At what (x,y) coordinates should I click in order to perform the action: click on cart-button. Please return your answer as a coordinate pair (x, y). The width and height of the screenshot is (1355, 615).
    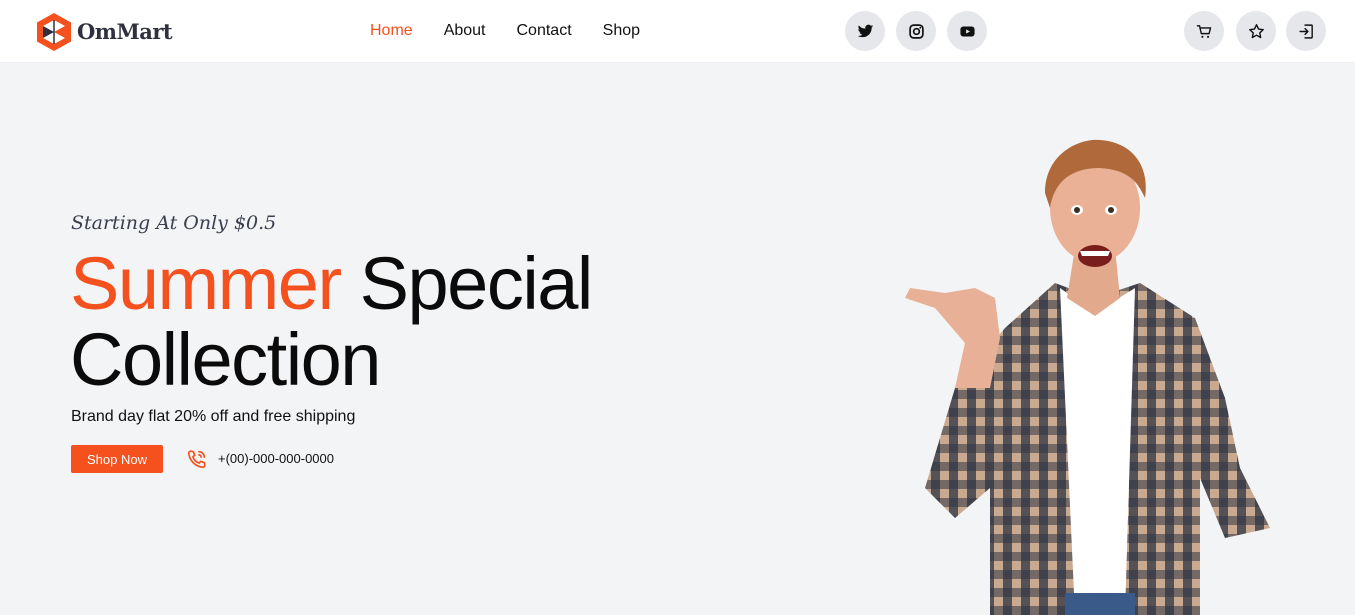
    Looking at the image, I should click on (1204, 31).